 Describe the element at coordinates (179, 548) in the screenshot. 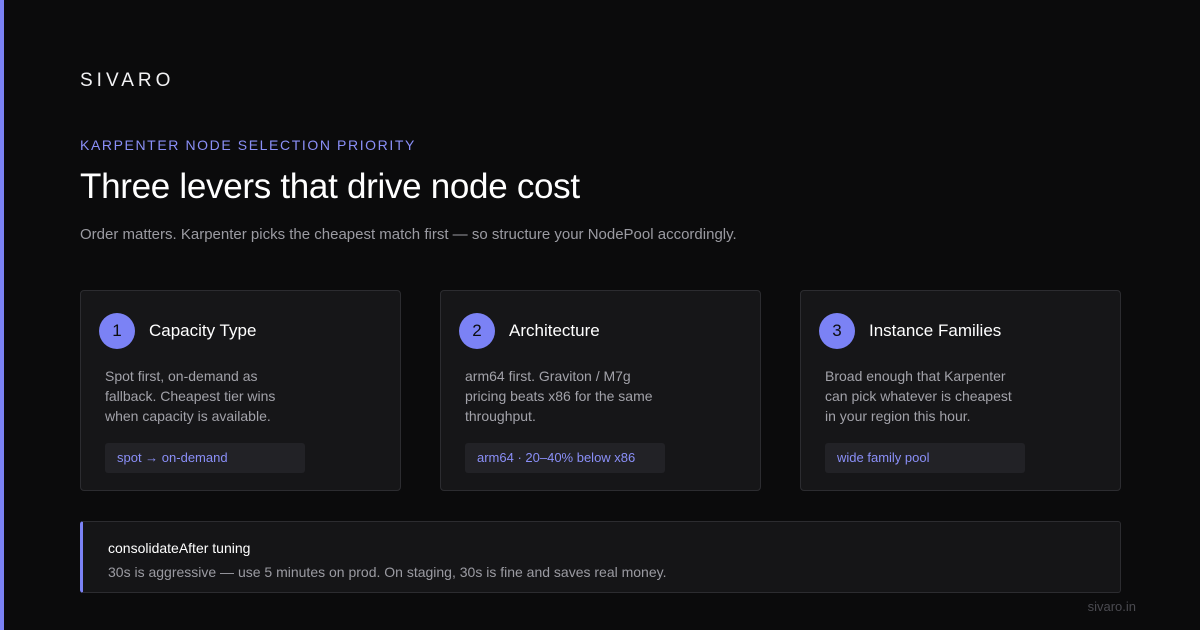

I see `callout-title: consolidateAfter tuning` at that location.